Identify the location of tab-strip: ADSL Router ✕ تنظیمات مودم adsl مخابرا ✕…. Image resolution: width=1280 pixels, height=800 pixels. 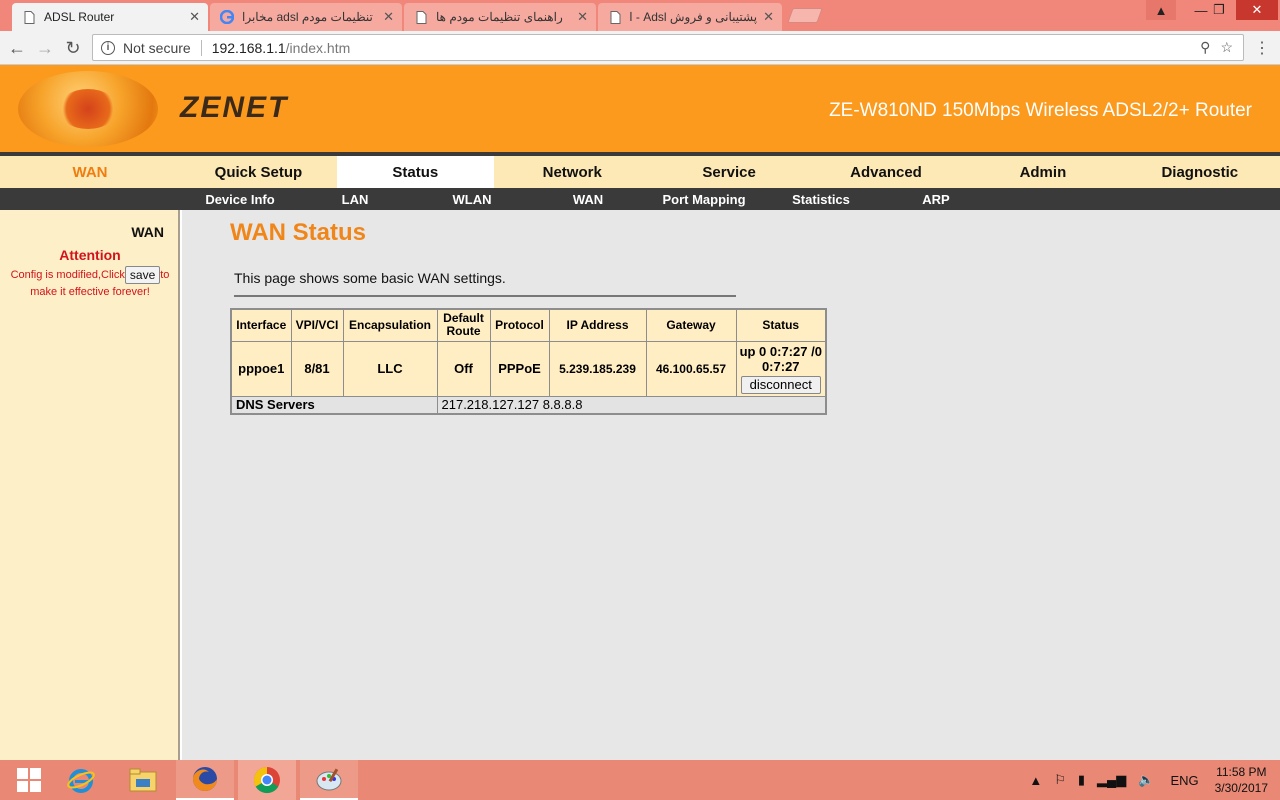
(640, 15).